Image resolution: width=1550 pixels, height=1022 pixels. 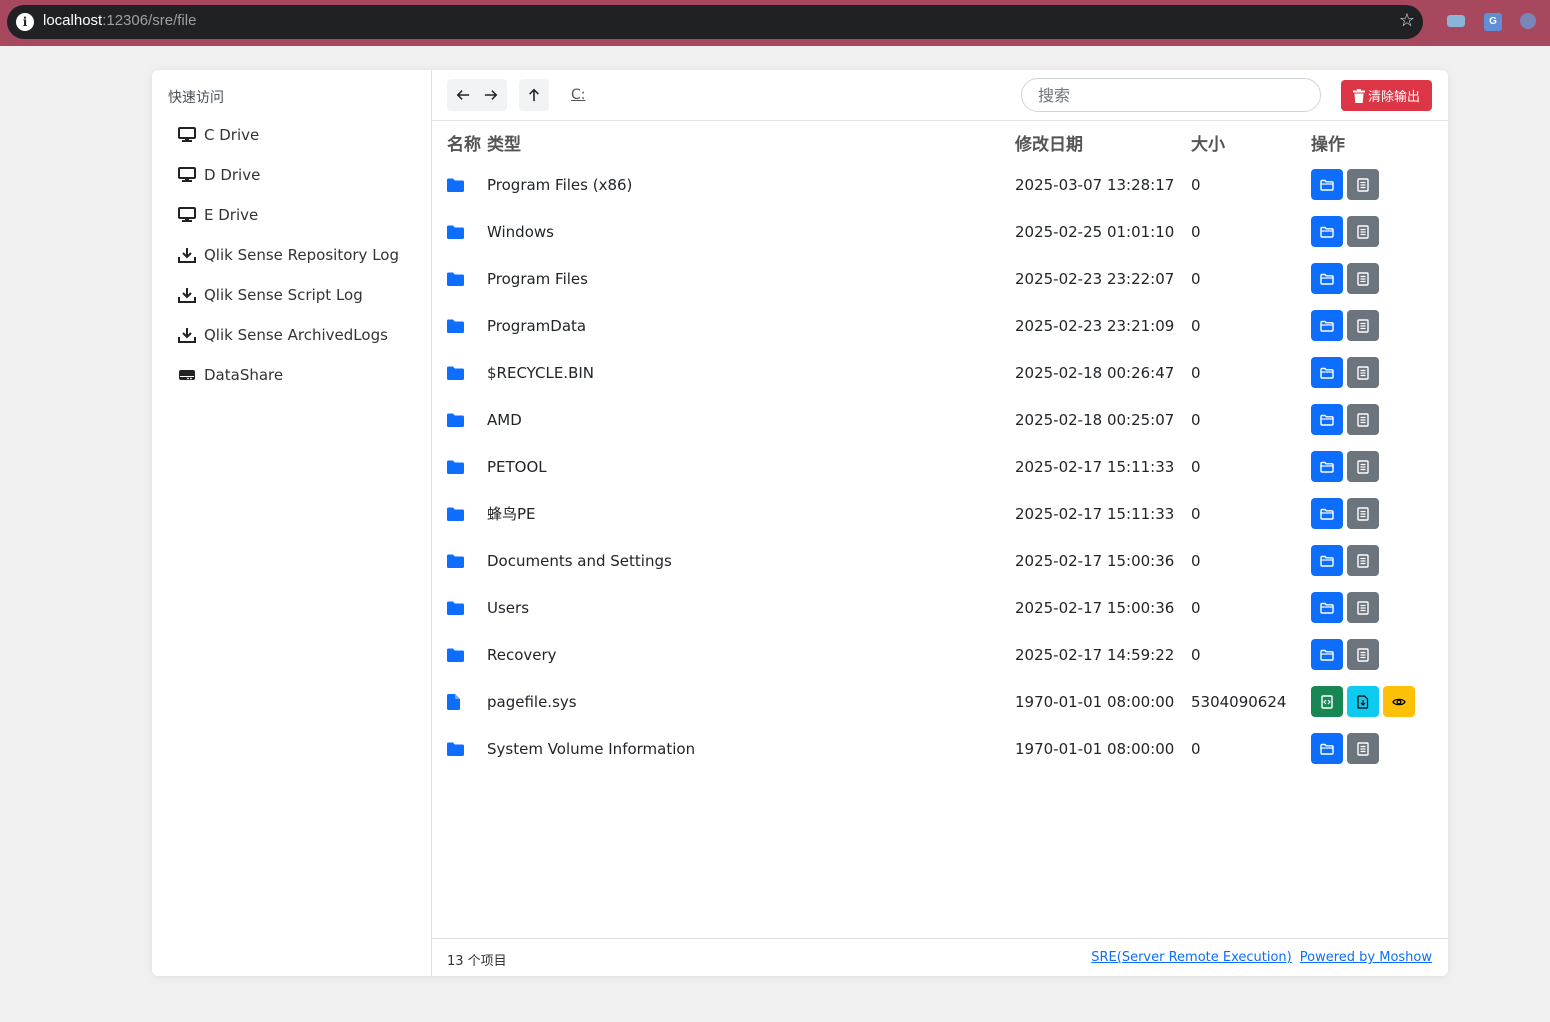 What do you see at coordinates (1399, 701) in the screenshot?
I see `preview-button` at bounding box center [1399, 701].